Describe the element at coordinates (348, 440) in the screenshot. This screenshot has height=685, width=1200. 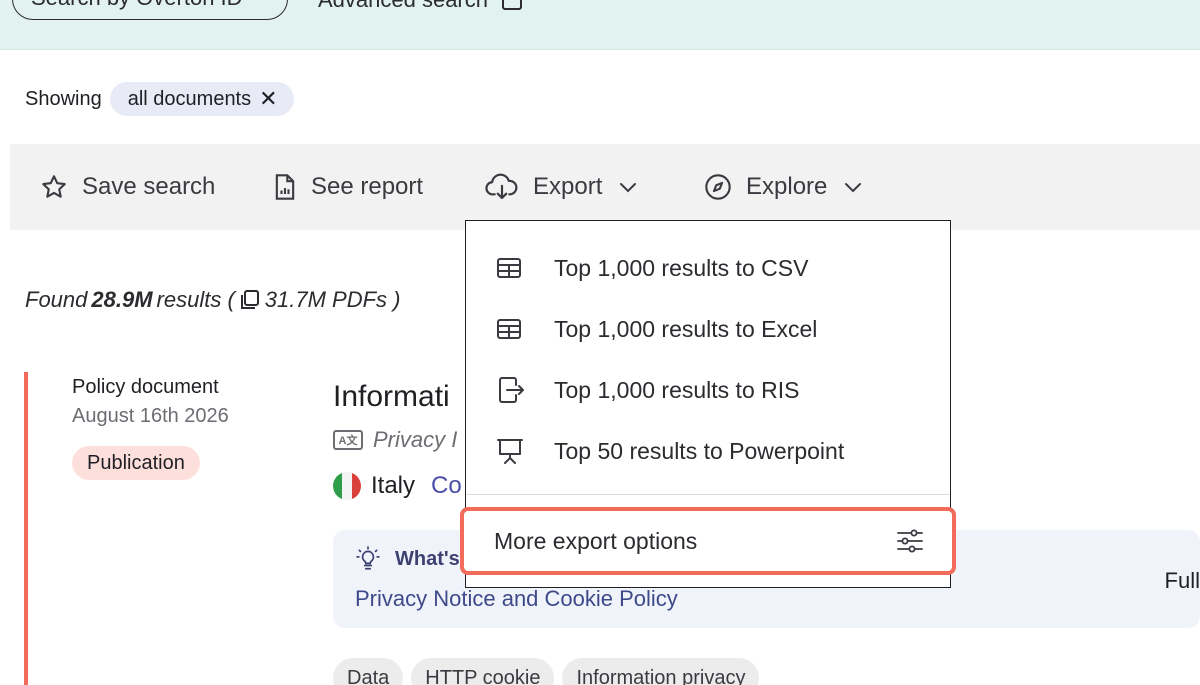
I see `translate-icon: A文` at that location.